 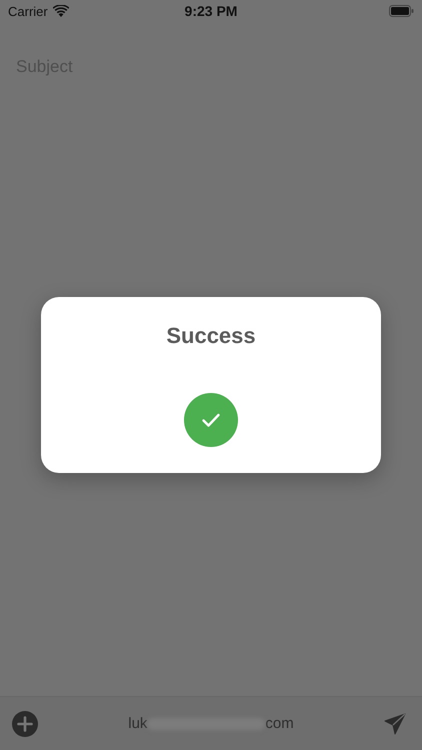 What do you see at coordinates (401, 11) in the screenshot?
I see `battery-icon` at bounding box center [401, 11].